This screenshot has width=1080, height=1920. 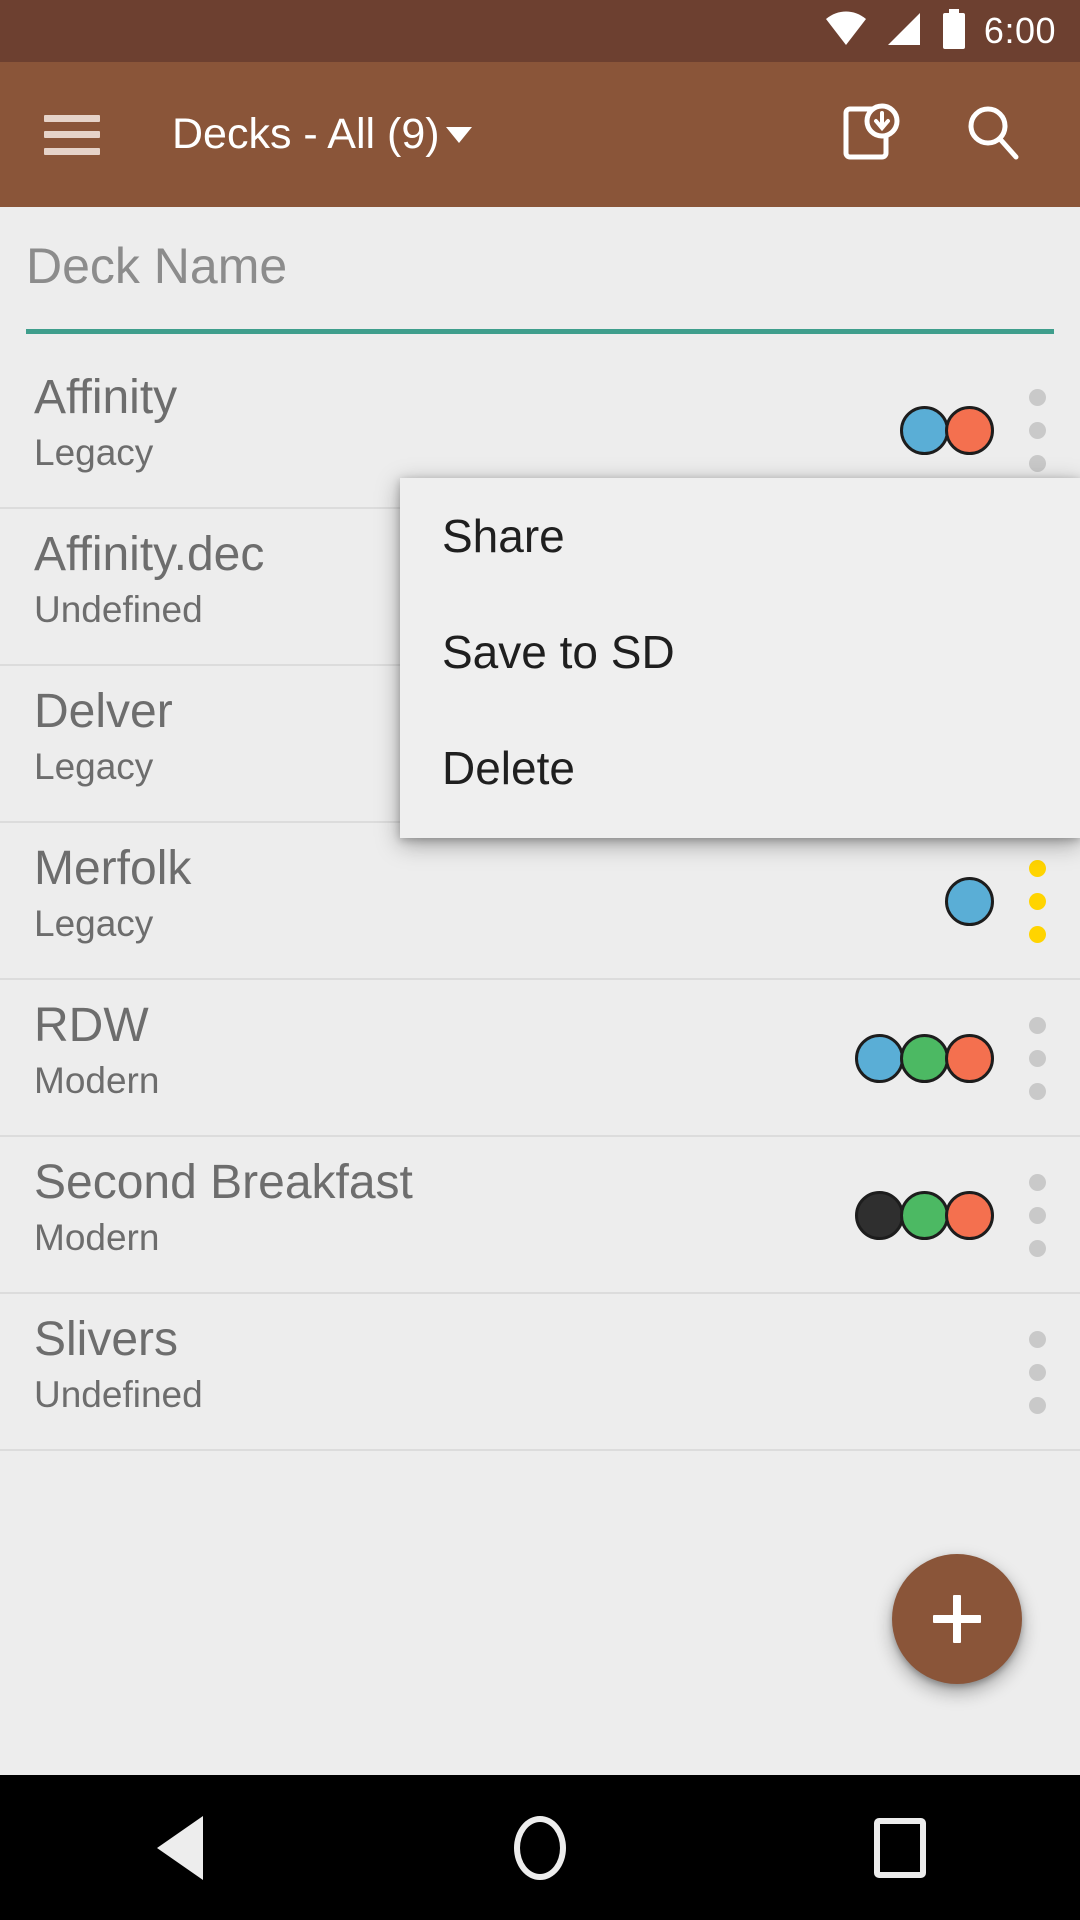 What do you see at coordinates (1019, 30) in the screenshot?
I see `status-bar-clock: 6:00` at bounding box center [1019, 30].